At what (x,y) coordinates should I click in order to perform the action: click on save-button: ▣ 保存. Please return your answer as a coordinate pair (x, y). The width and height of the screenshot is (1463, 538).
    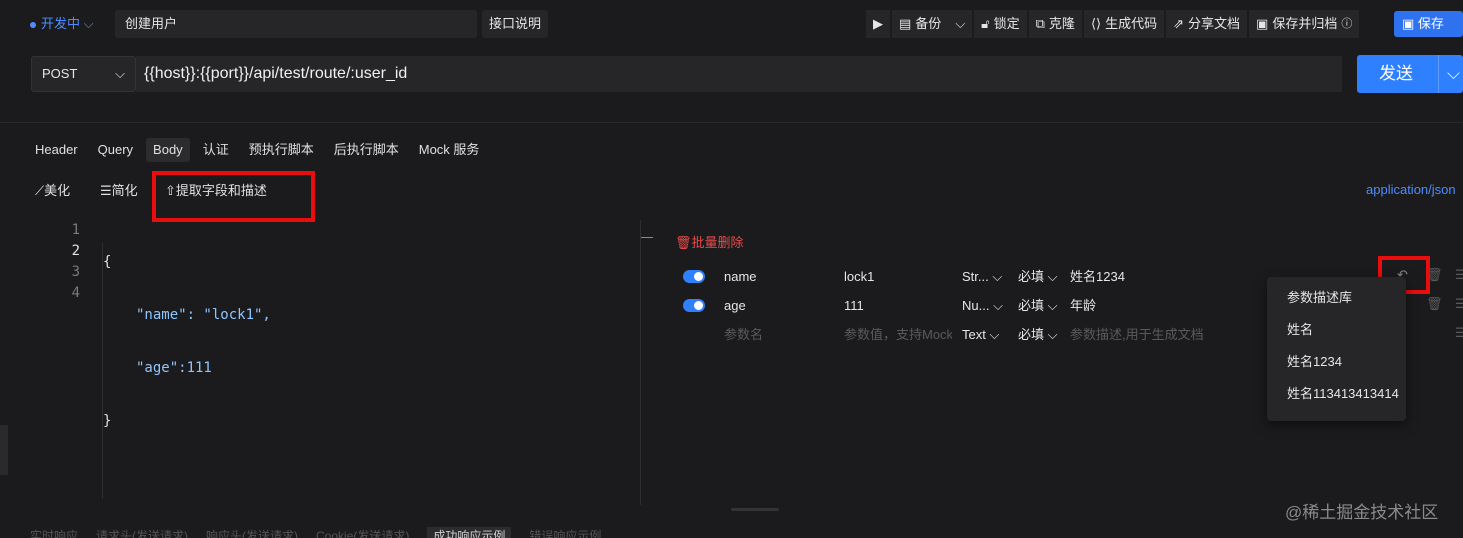
    Looking at the image, I should click on (1428, 24).